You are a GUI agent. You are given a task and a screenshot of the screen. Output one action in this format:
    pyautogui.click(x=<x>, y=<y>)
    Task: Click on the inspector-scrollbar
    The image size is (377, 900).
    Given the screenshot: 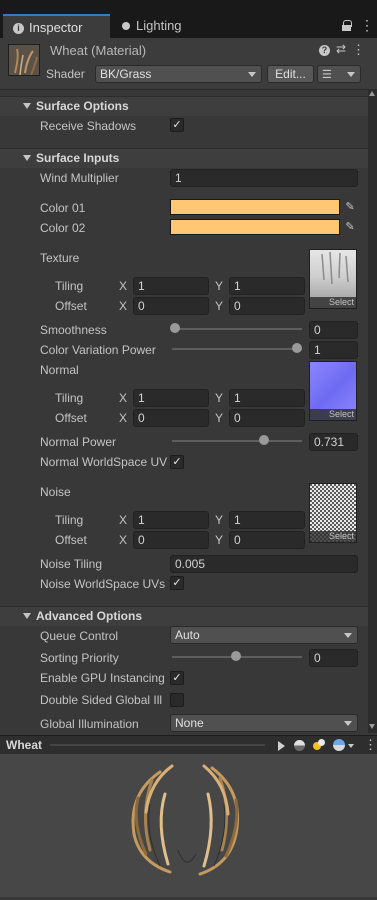 What is the action you would take?
    pyautogui.click(x=372, y=411)
    